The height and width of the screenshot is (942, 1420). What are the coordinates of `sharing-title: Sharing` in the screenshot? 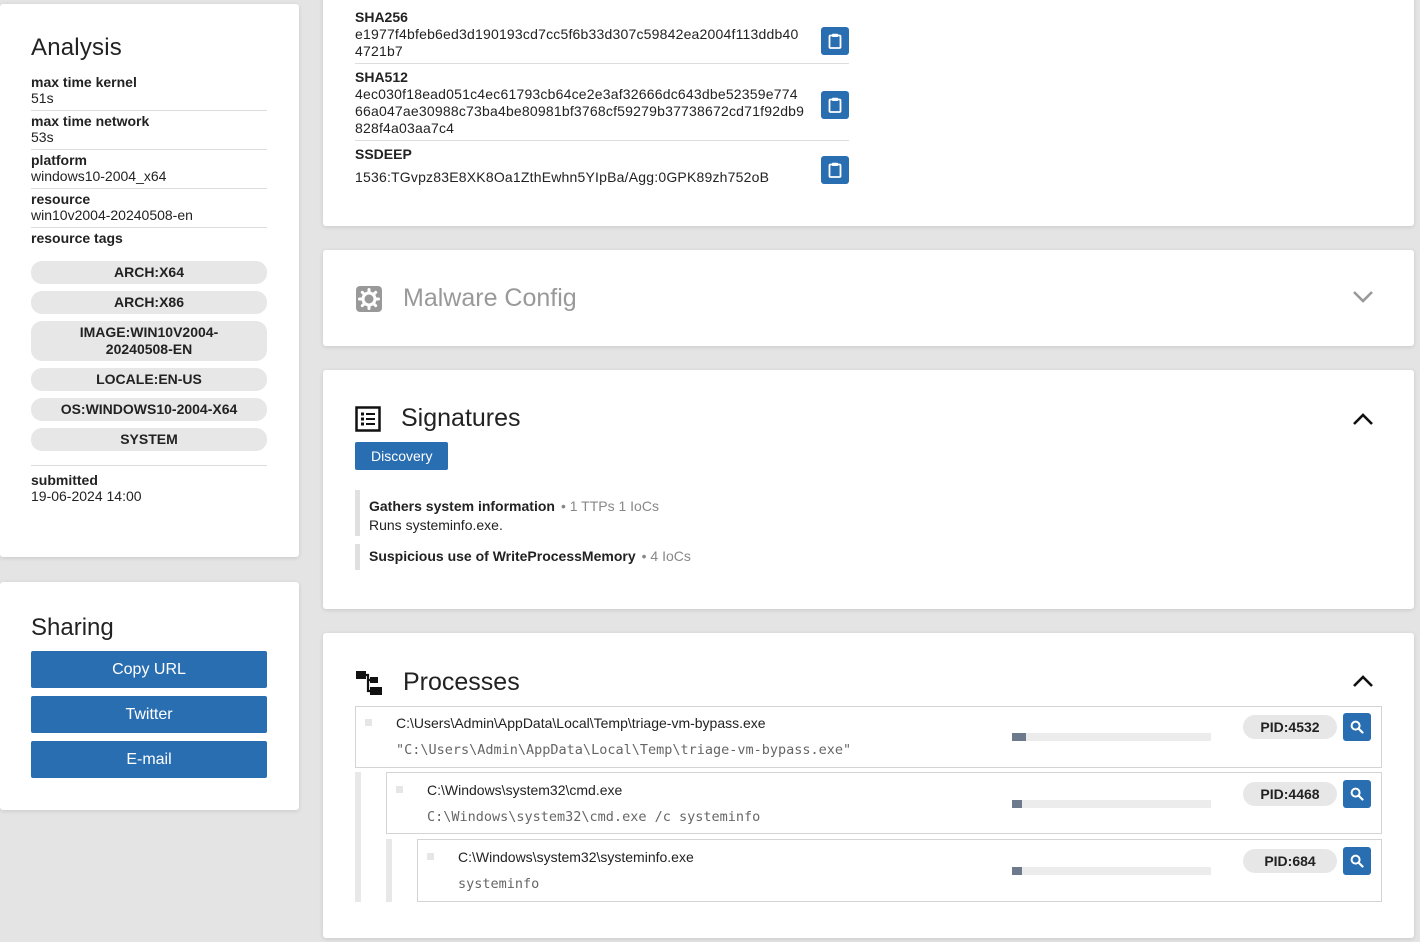 It's located at (72, 627).